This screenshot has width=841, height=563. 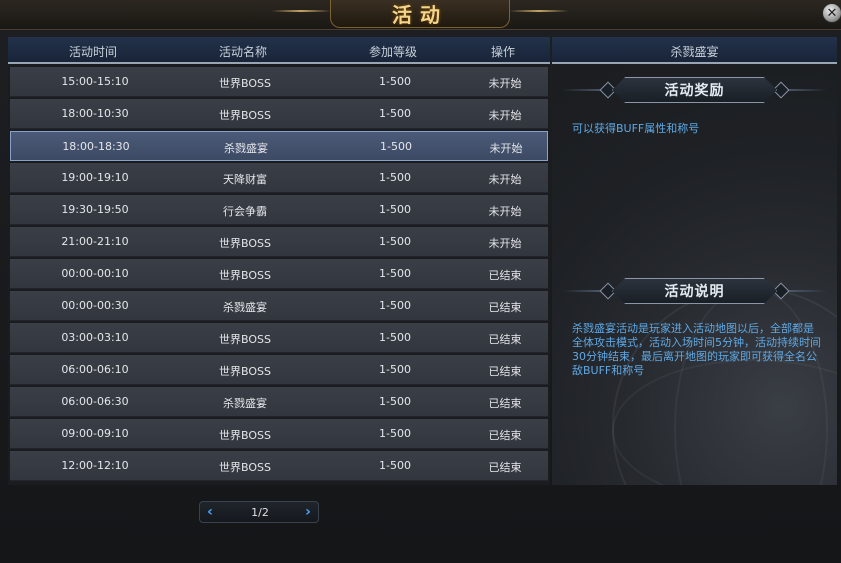 I want to click on activity-time: 00:00-00:30, so click(x=95, y=305).